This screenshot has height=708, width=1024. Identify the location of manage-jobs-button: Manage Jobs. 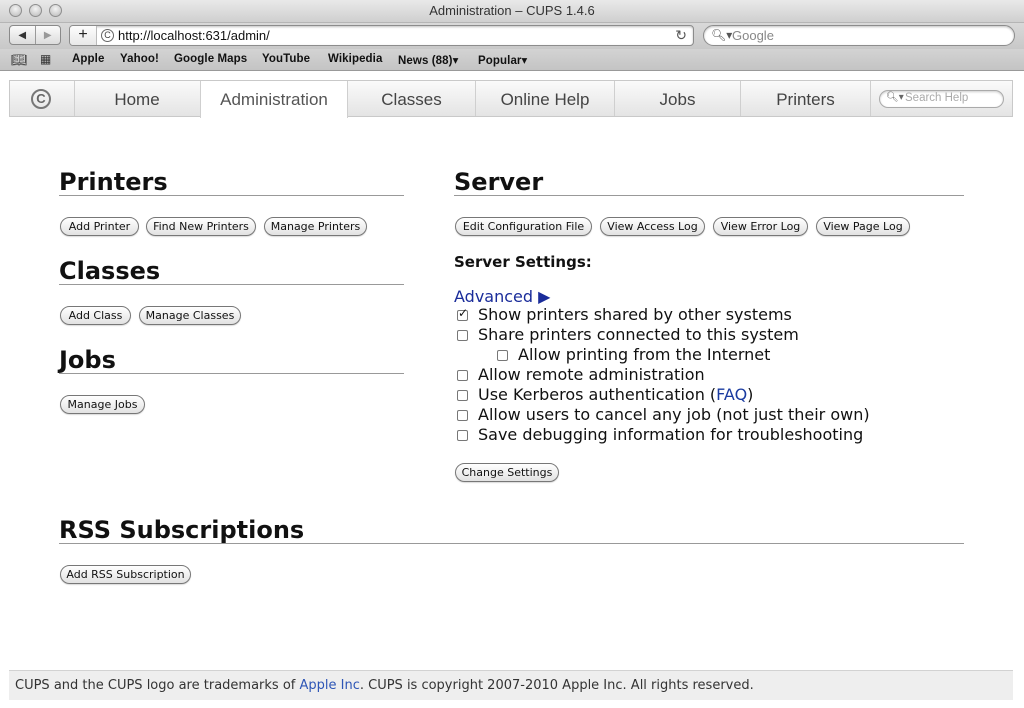
(102, 404).